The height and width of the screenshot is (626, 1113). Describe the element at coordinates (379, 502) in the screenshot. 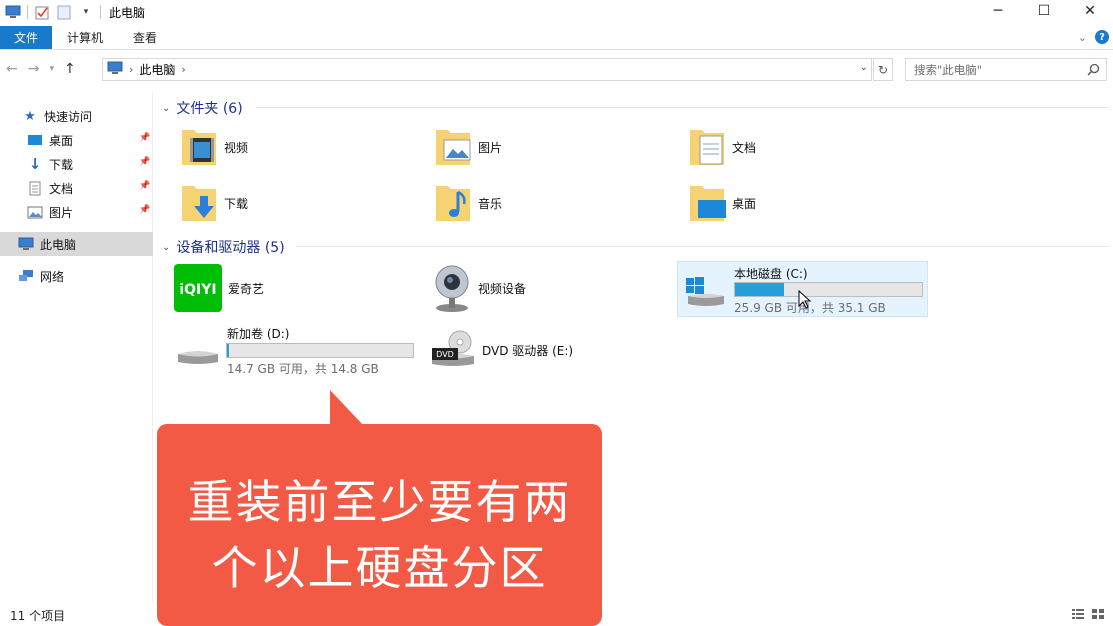

I see `caption-line-1: 重装前至少要有两` at that location.